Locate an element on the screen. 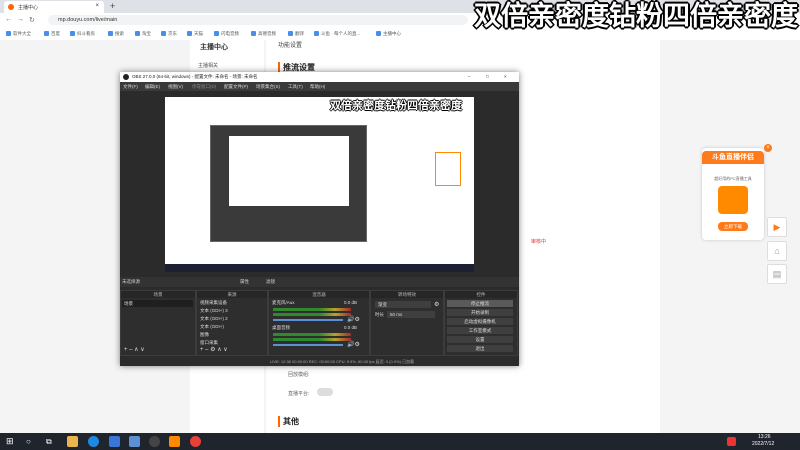 Image resolution: width=800 pixels, height=450 pixels. menu-help: 帮助(H) is located at coordinates (317, 87).